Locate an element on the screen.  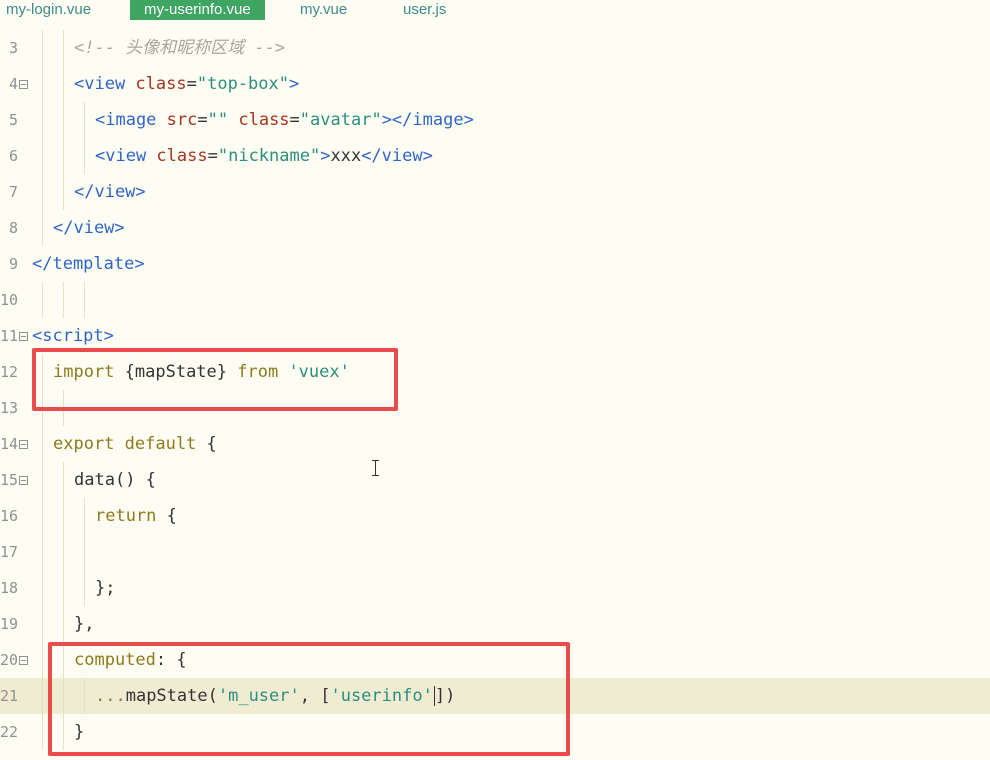
code-token: <!-- 头像和昵称区域 --> is located at coordinates (180, 48).